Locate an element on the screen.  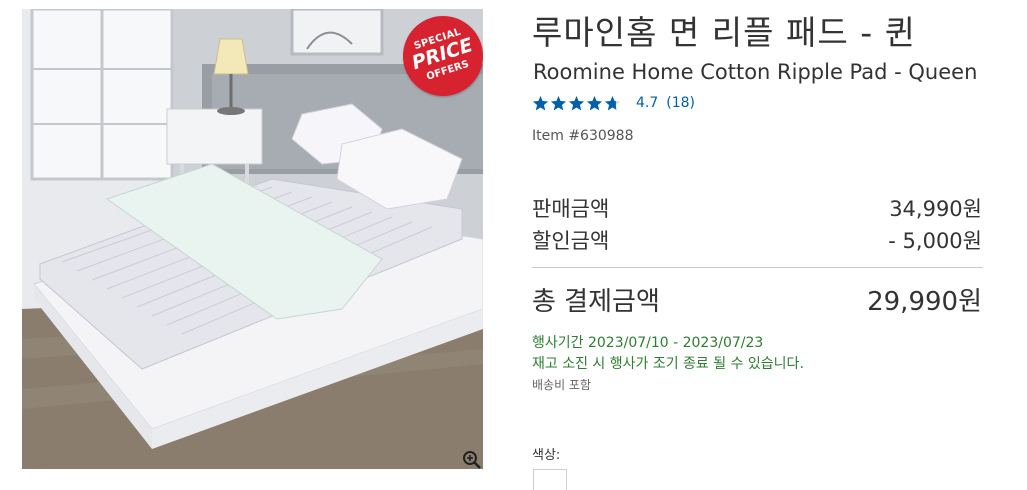
shipping-note: 배송비 포함 is located at coordinates (562, 385).